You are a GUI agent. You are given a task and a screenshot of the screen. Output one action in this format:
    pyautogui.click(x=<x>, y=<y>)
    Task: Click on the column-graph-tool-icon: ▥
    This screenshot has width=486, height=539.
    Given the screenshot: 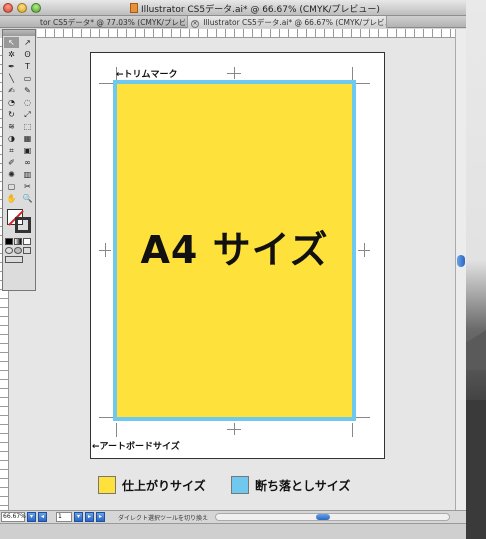 What is the action you would take?
    pyautogui.click(x=27, y=174)
    